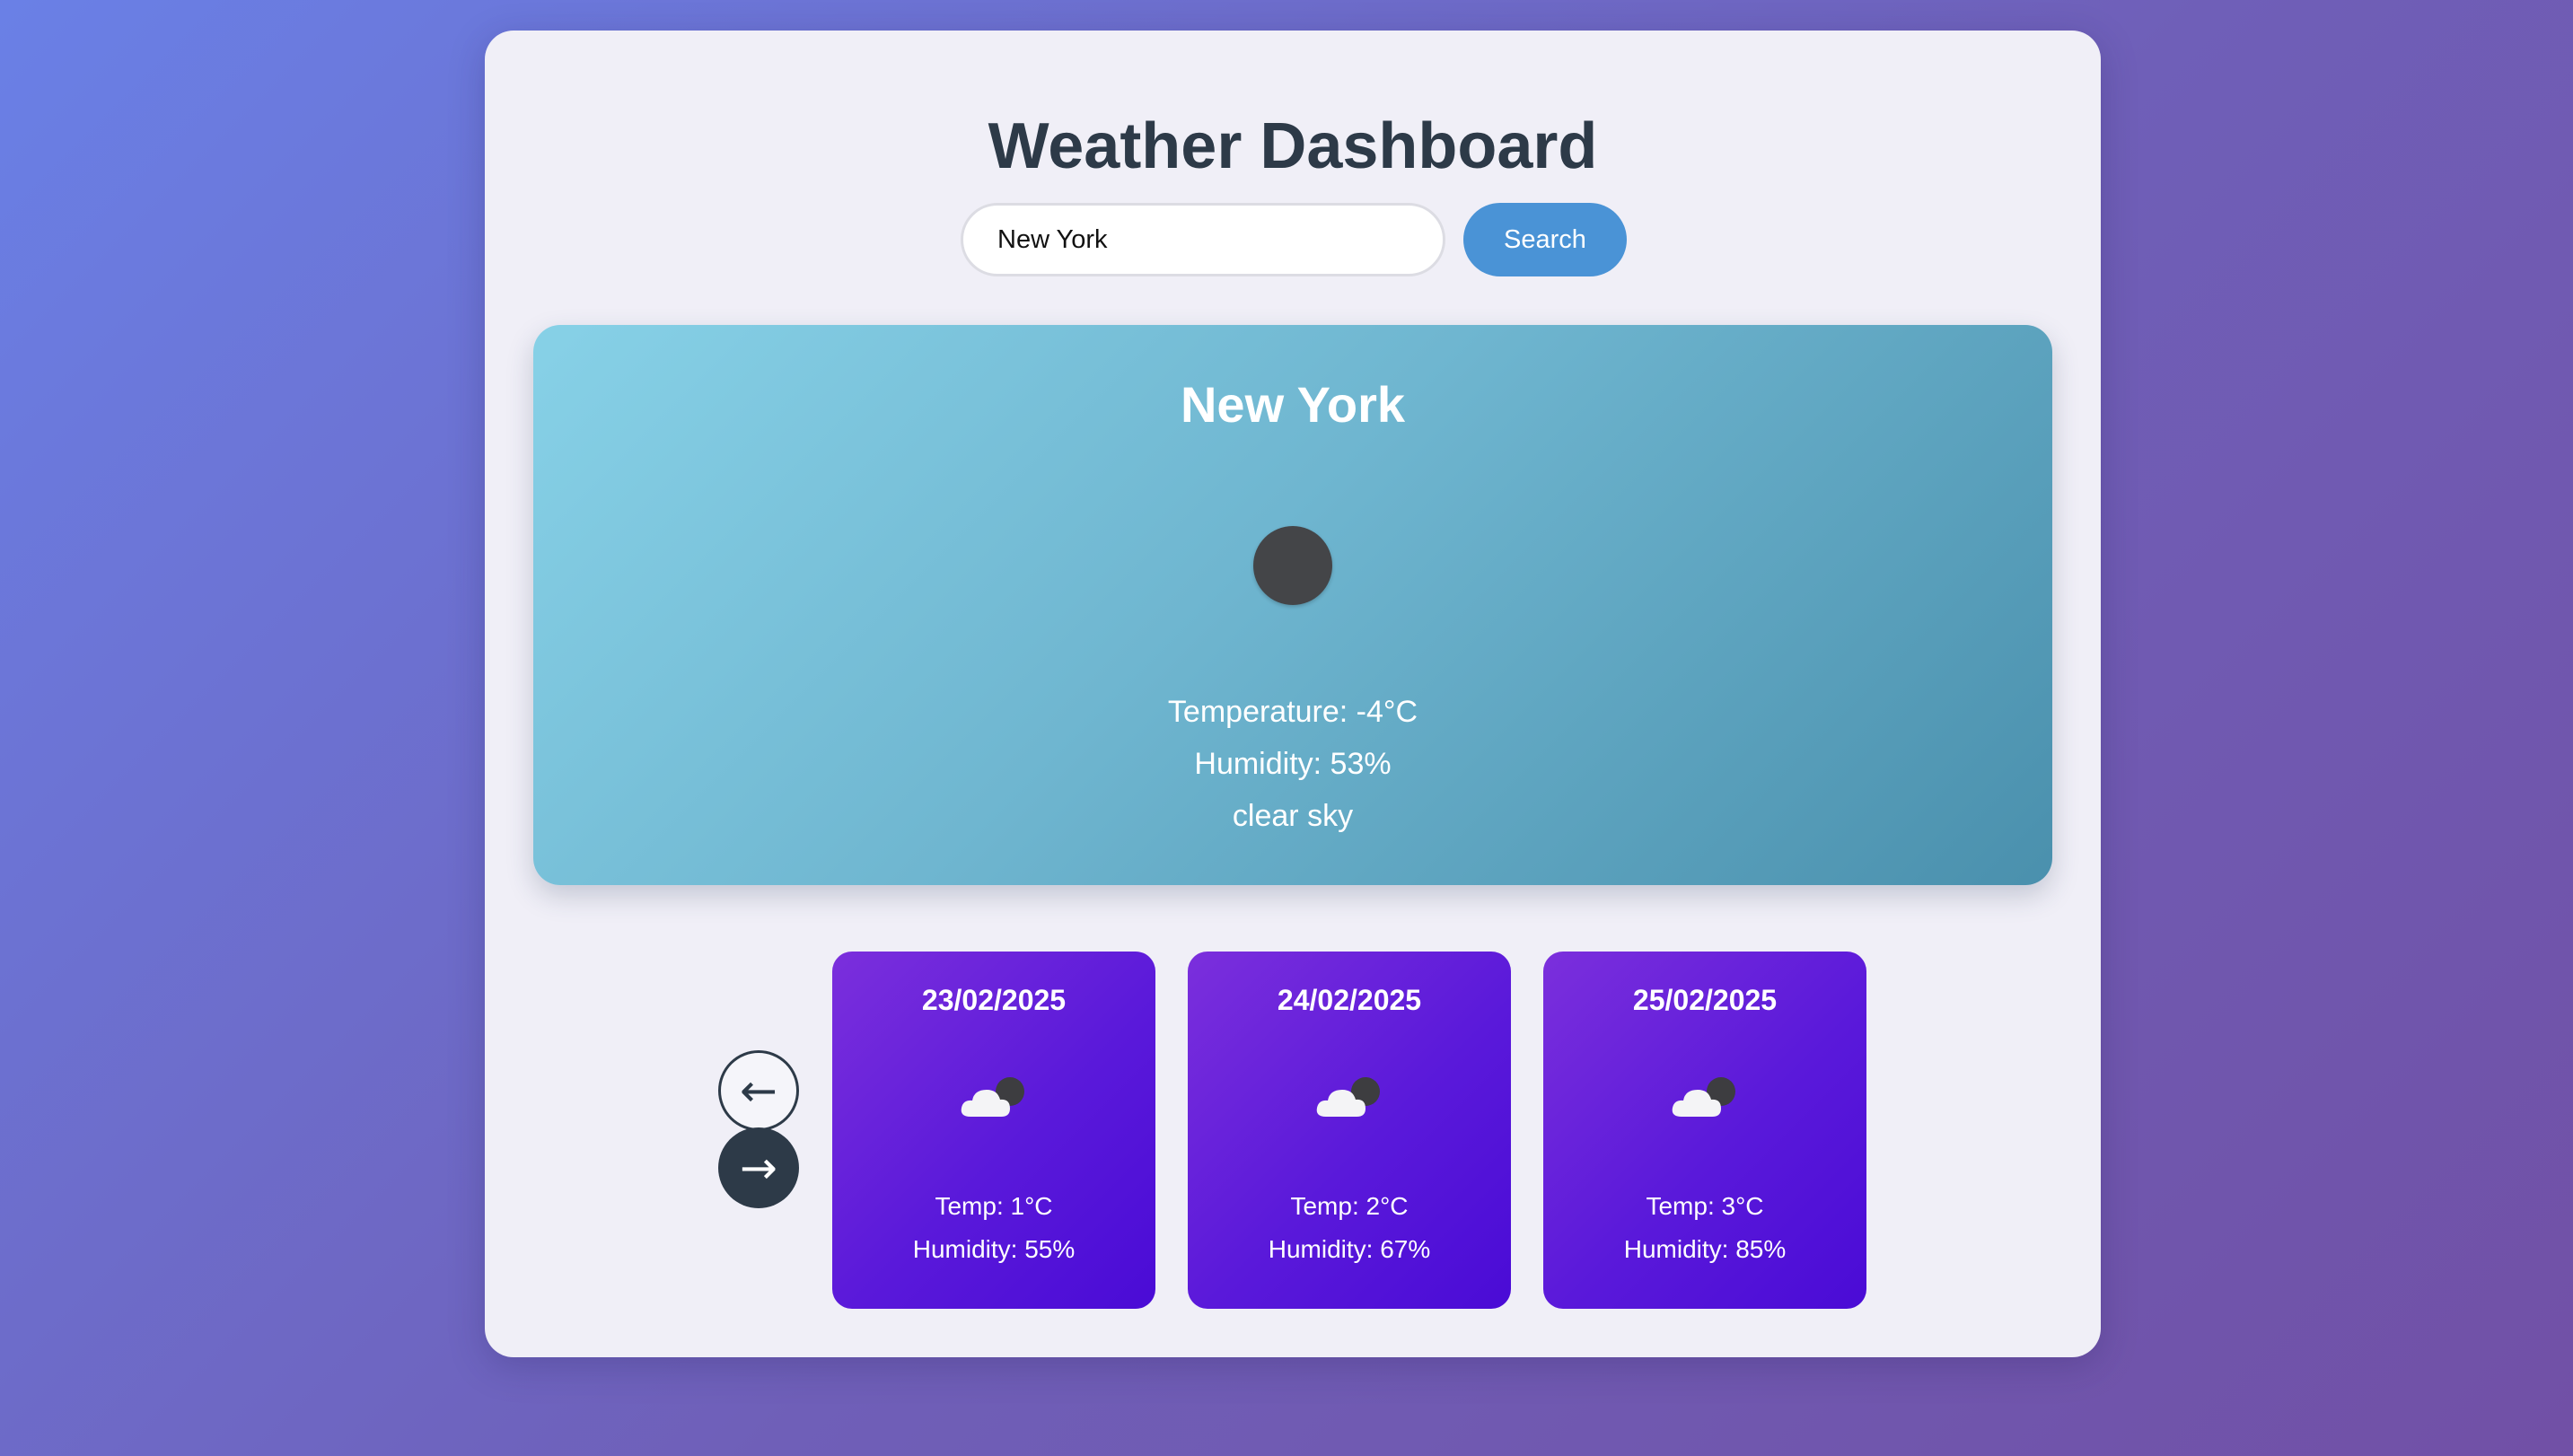 This screenshot has height=1456, width=2573. I want to click on forecast-temperature: Temp: 3°C, so click(1705, 1206).